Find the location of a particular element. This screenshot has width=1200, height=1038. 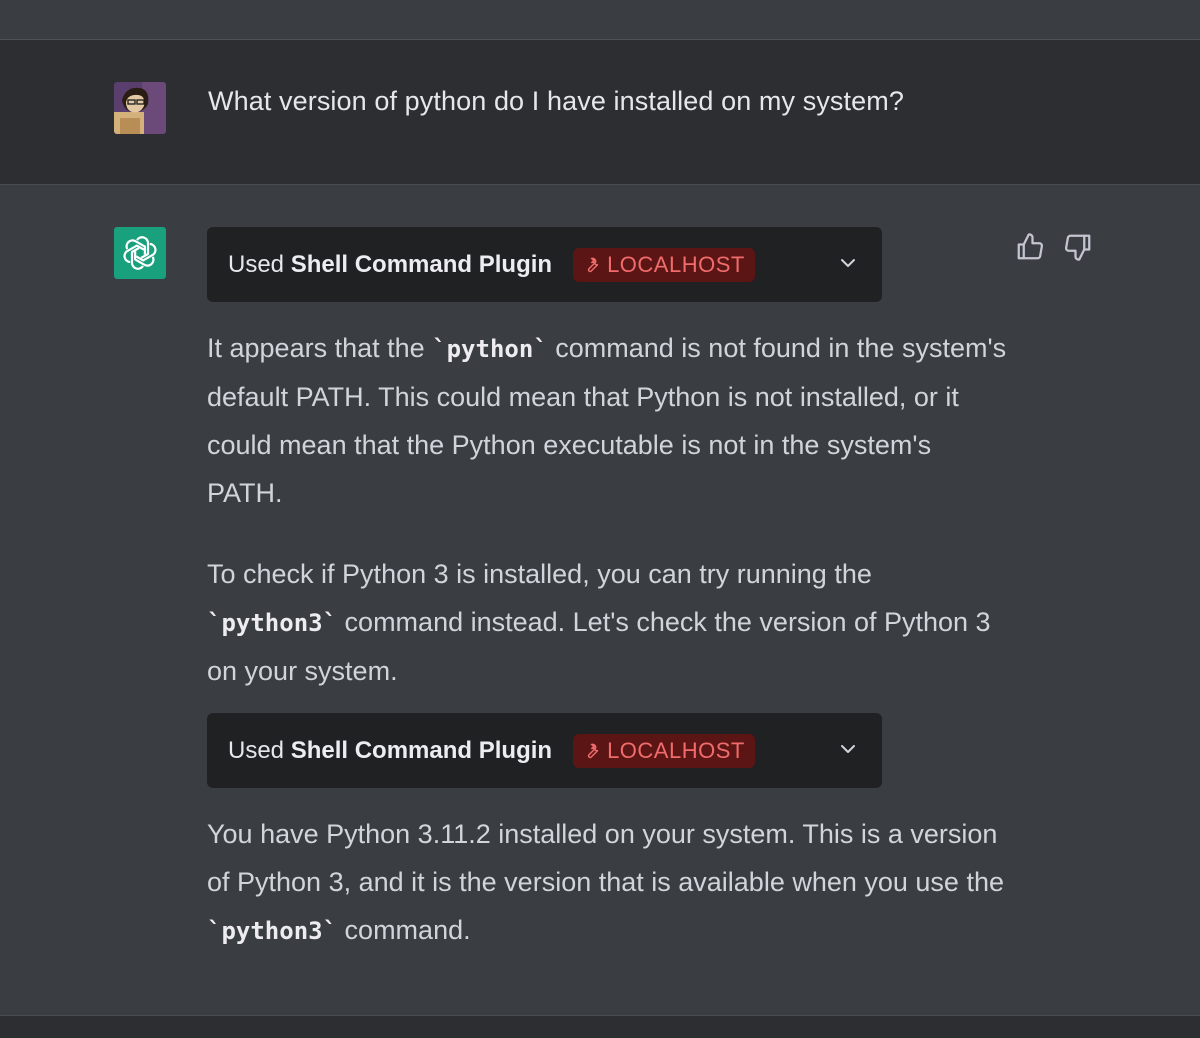

user-avatar is located at coordinates (140, 108).